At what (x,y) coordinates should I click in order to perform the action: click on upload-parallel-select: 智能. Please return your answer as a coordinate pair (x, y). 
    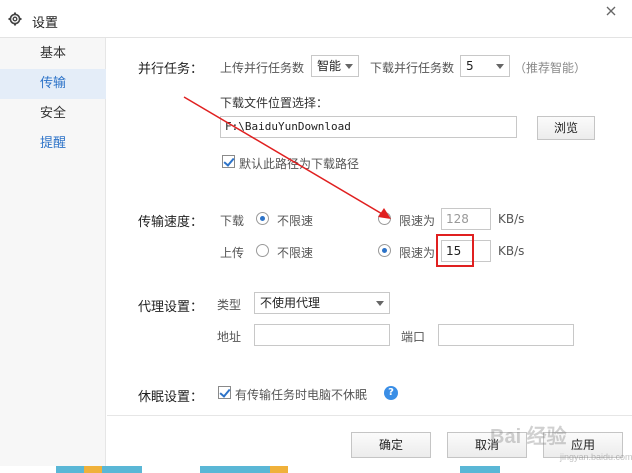
    Looking at the image, I should click on (335, 66).